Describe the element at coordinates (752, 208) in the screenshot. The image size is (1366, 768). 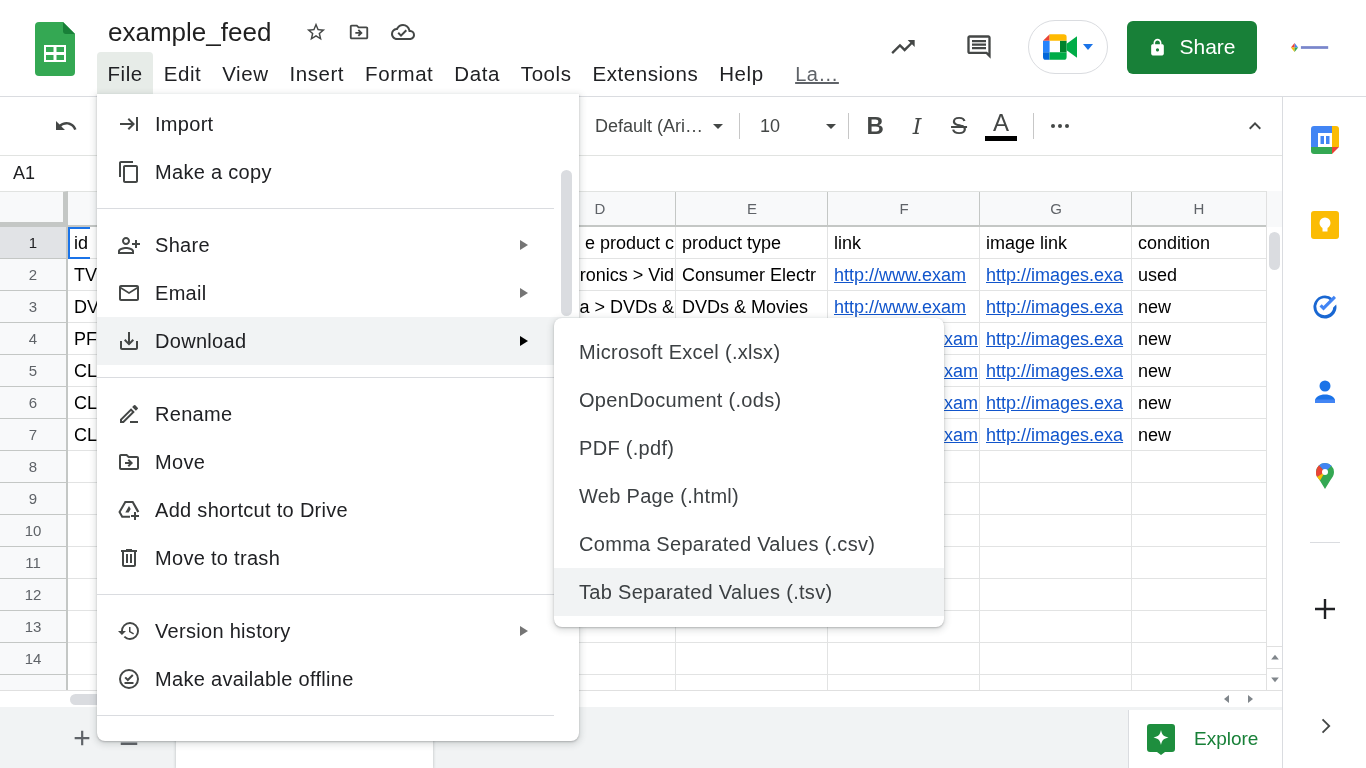
I see `column-header: E` at that location.